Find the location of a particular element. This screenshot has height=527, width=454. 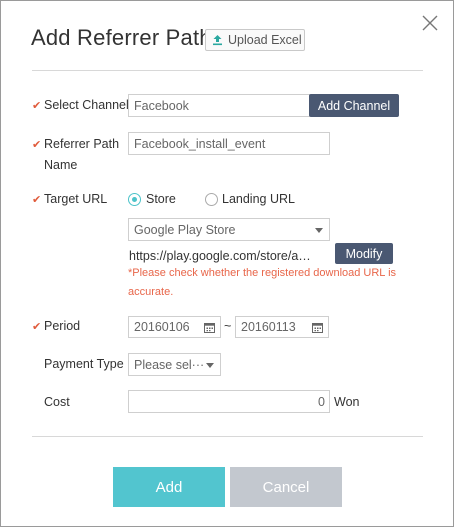

radio-store is located at coordinates (134, 199).